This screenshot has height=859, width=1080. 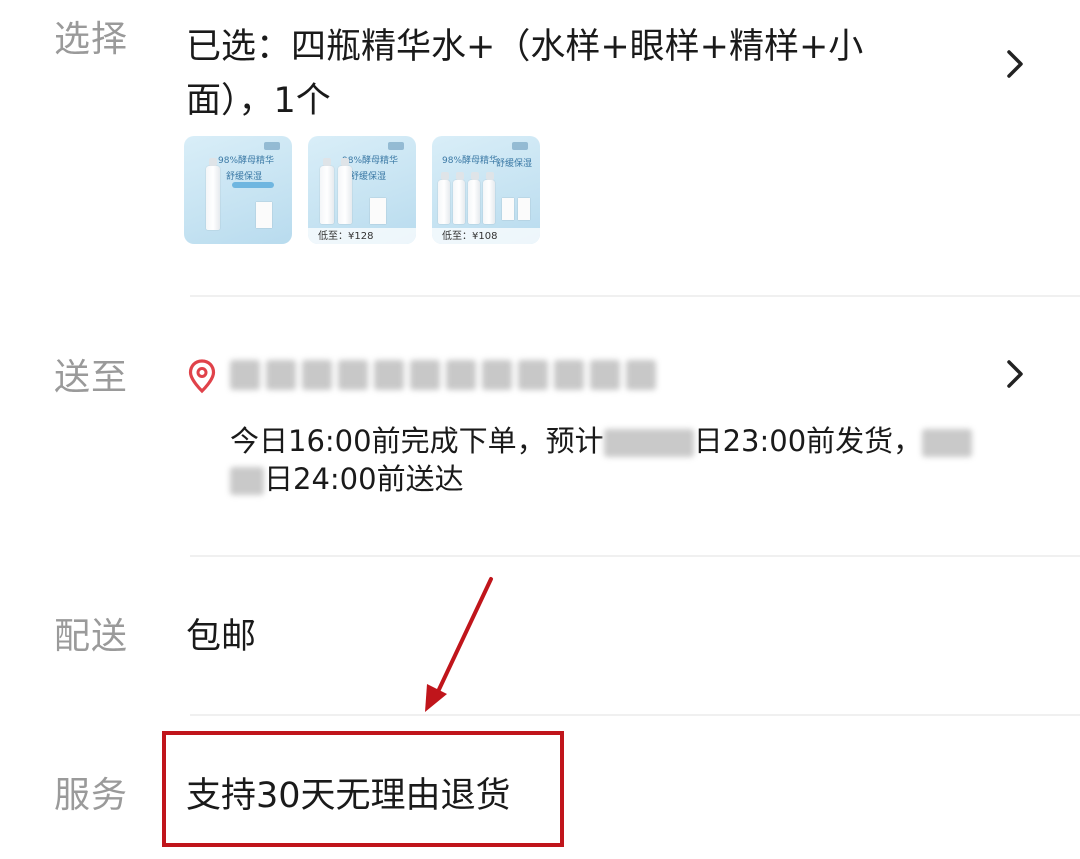 What do you see at coordinates (253, 185) in the screenshot?
I see `thumbnail-pill` at bounding box center [253, 185].